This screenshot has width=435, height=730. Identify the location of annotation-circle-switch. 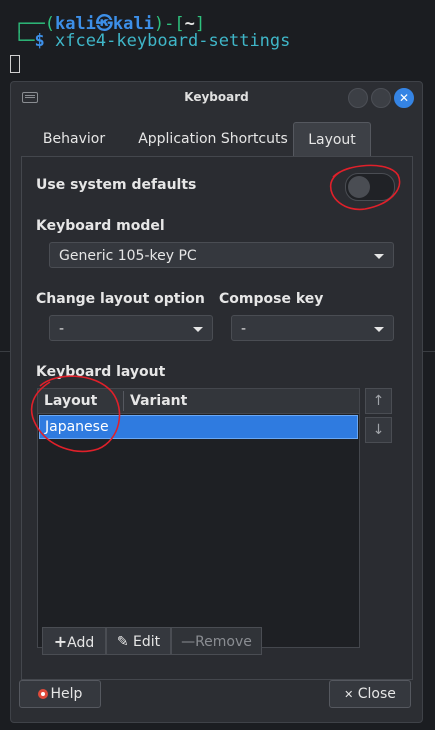
(365, 187).